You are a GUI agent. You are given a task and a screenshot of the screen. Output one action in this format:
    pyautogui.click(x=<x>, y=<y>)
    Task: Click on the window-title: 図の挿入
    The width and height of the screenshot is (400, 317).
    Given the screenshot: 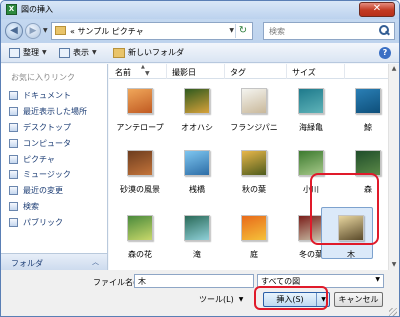 What is the action you would take?
    pyautogui.click(x=37, y=9)
    